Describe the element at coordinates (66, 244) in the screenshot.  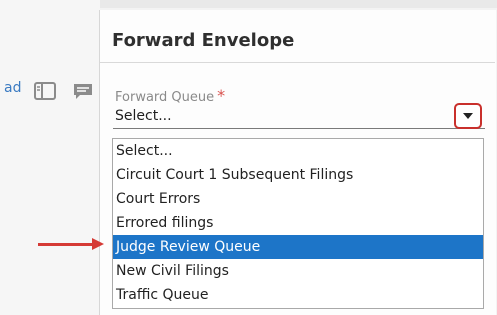
I see `annotation-arrow-shaft` at that location.